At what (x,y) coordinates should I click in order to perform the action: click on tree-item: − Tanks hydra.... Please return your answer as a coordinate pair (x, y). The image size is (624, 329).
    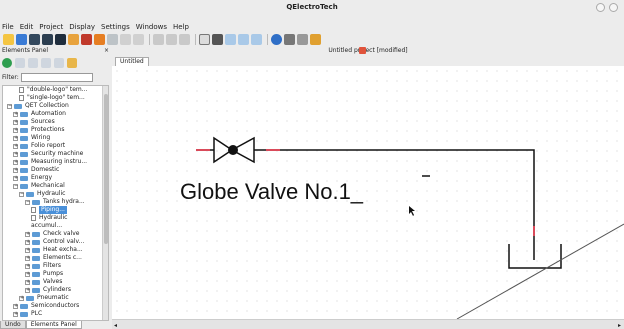
    Looking at the image, I should click on (55, 202).